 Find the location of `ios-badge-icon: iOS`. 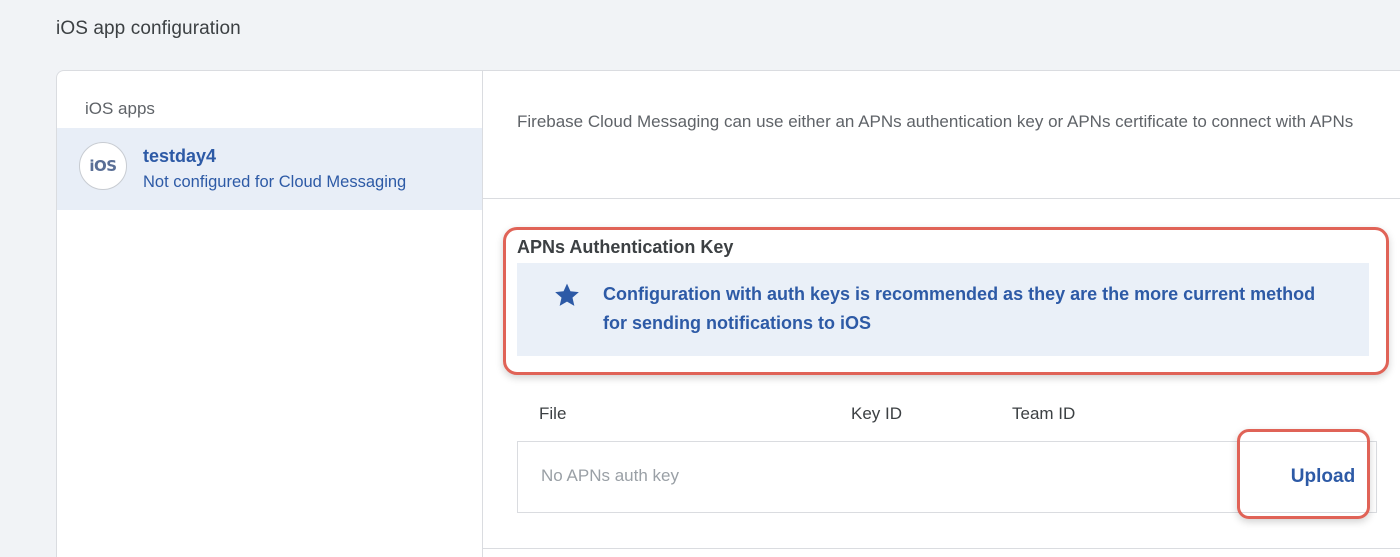

ios-badge-icon: iOS is located at coordinates (103, 166).